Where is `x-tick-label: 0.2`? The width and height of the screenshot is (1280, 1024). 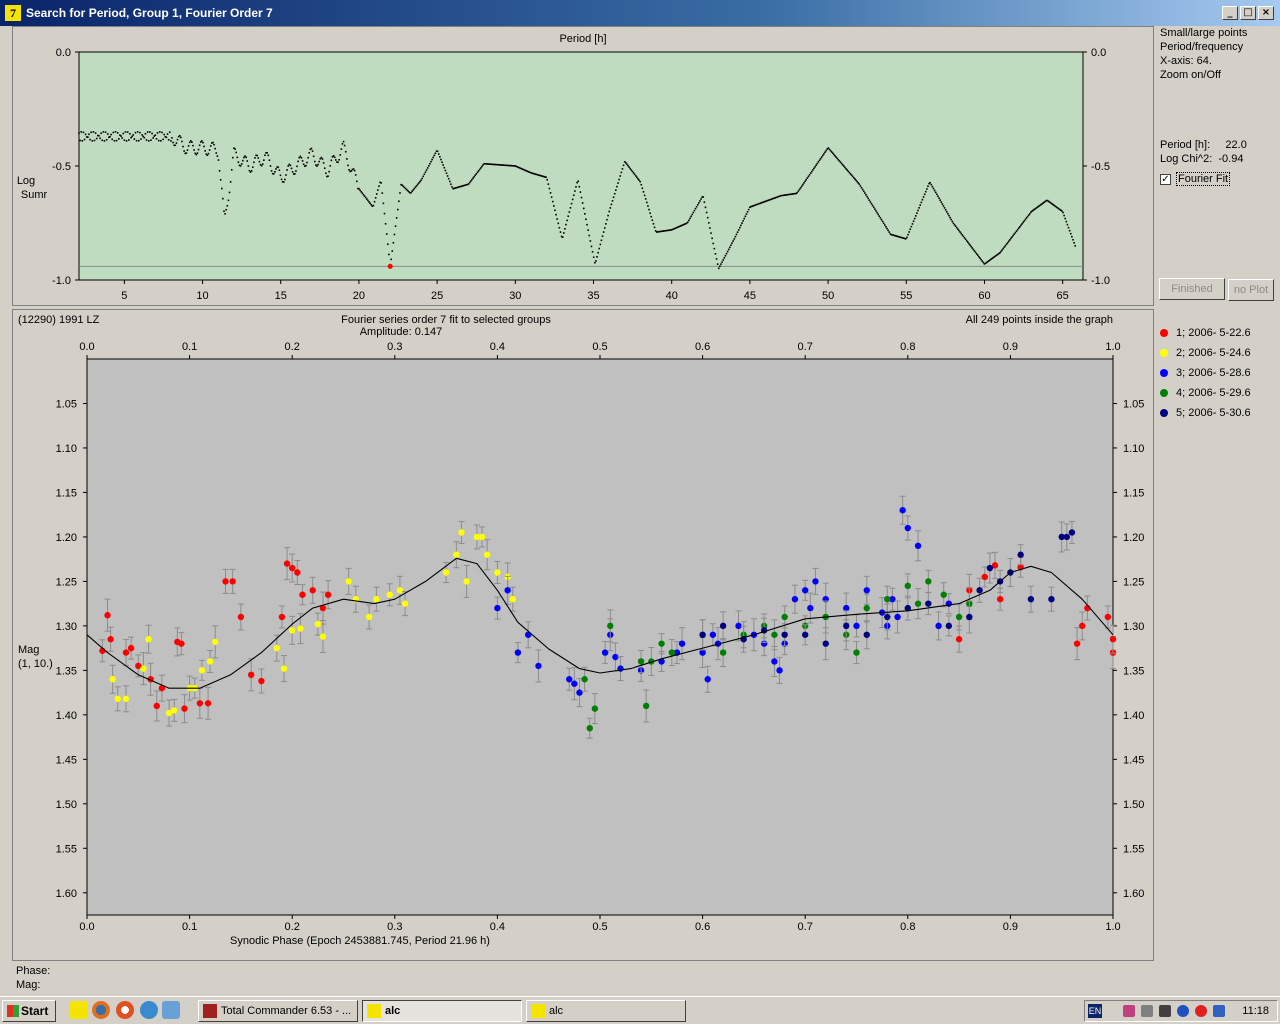
x-tick-label: 0.2 is located at coordinates (292, 927).